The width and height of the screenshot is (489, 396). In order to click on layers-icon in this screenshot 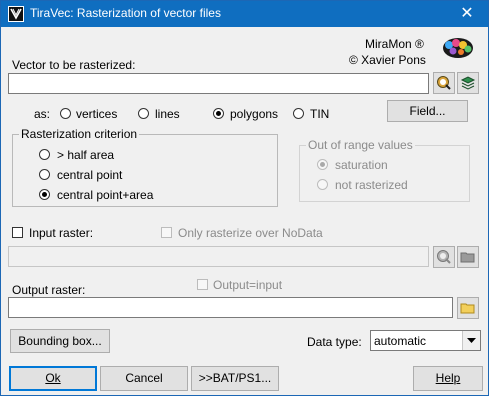, I will do `click(468, 83)`.